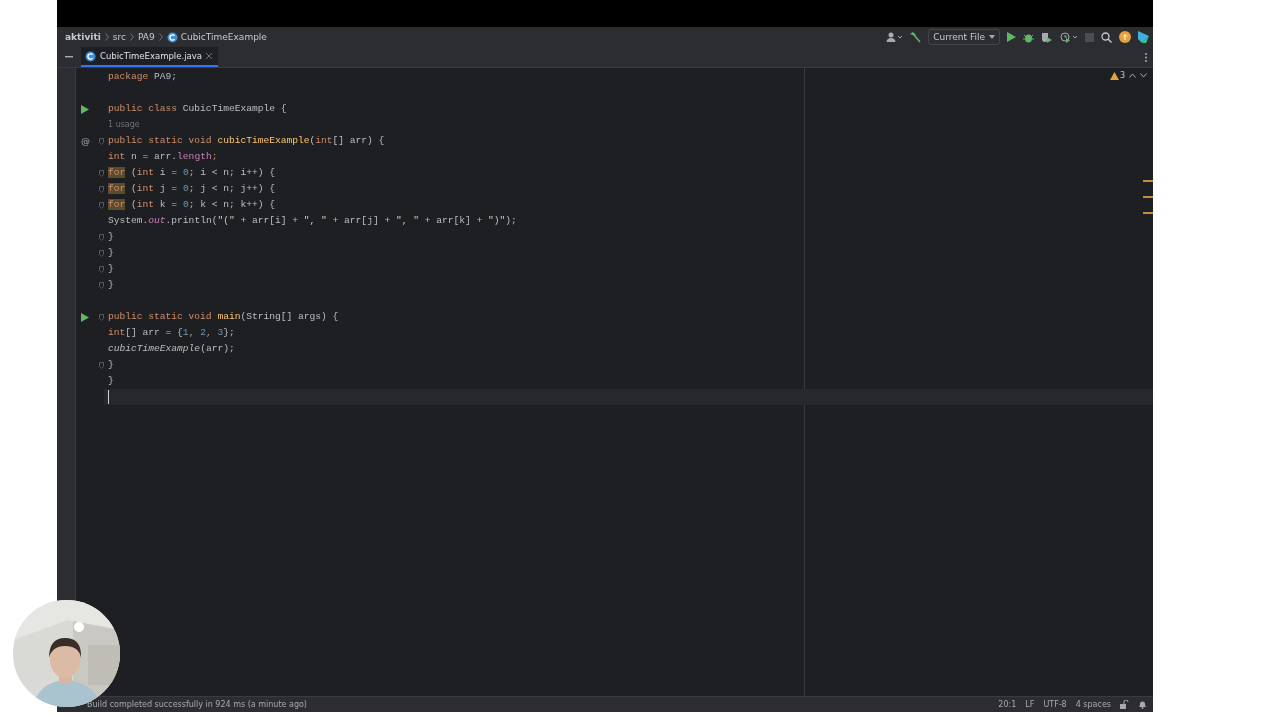 The image size is (1280, 720). What do you see at coordinates (1069, 37) in the screenshot?
I see `clock-run-icon` at bounding box center [1069, 37].